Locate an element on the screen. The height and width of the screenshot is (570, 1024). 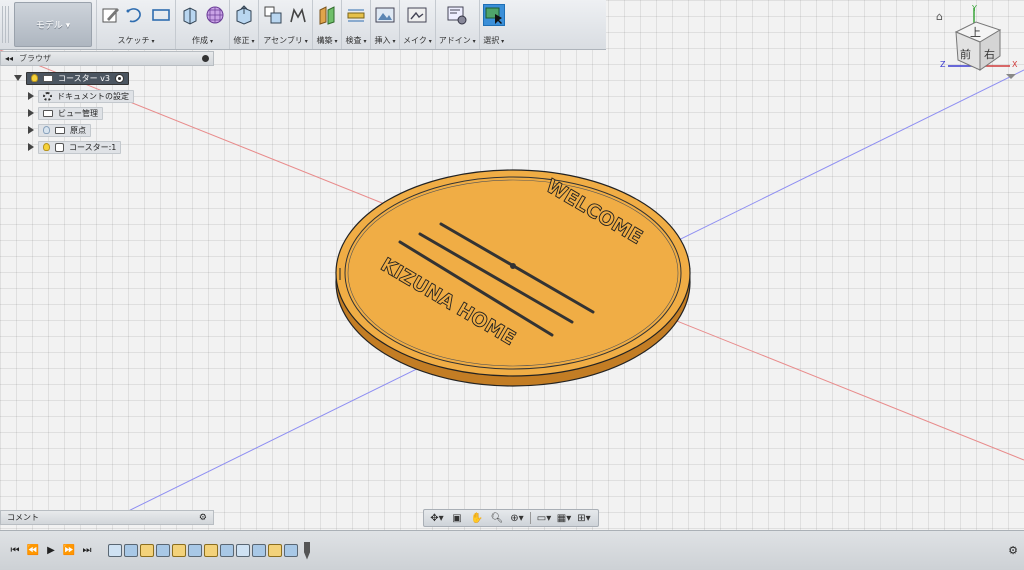
viewcube-right-label: 右 is located at coordinates (989, 54).